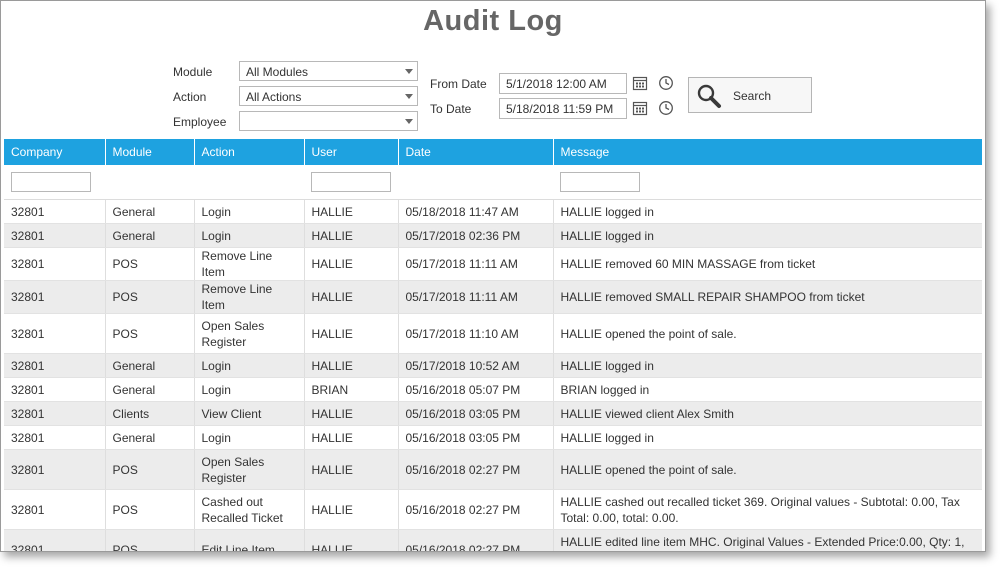 The image size is (1001, 568). What do you see at coordinates (493, 21) in the screenshot?
I see `page-title: Audit Log` at bounding box center [493, 21].